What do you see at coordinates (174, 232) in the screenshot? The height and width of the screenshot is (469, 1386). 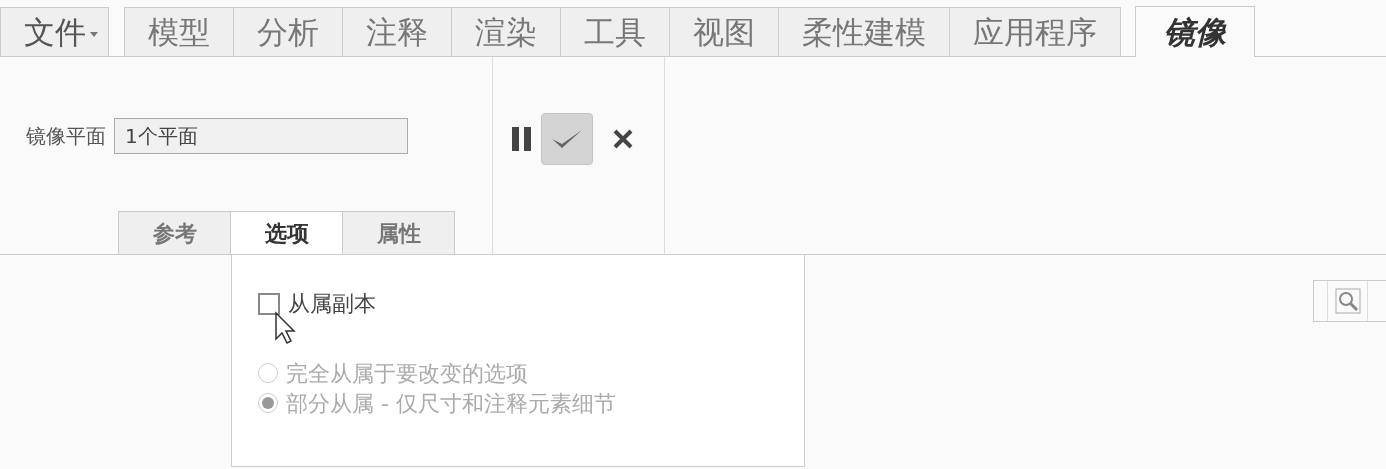 I see `panel-tab: 参考` at bounding box center [174, 232].